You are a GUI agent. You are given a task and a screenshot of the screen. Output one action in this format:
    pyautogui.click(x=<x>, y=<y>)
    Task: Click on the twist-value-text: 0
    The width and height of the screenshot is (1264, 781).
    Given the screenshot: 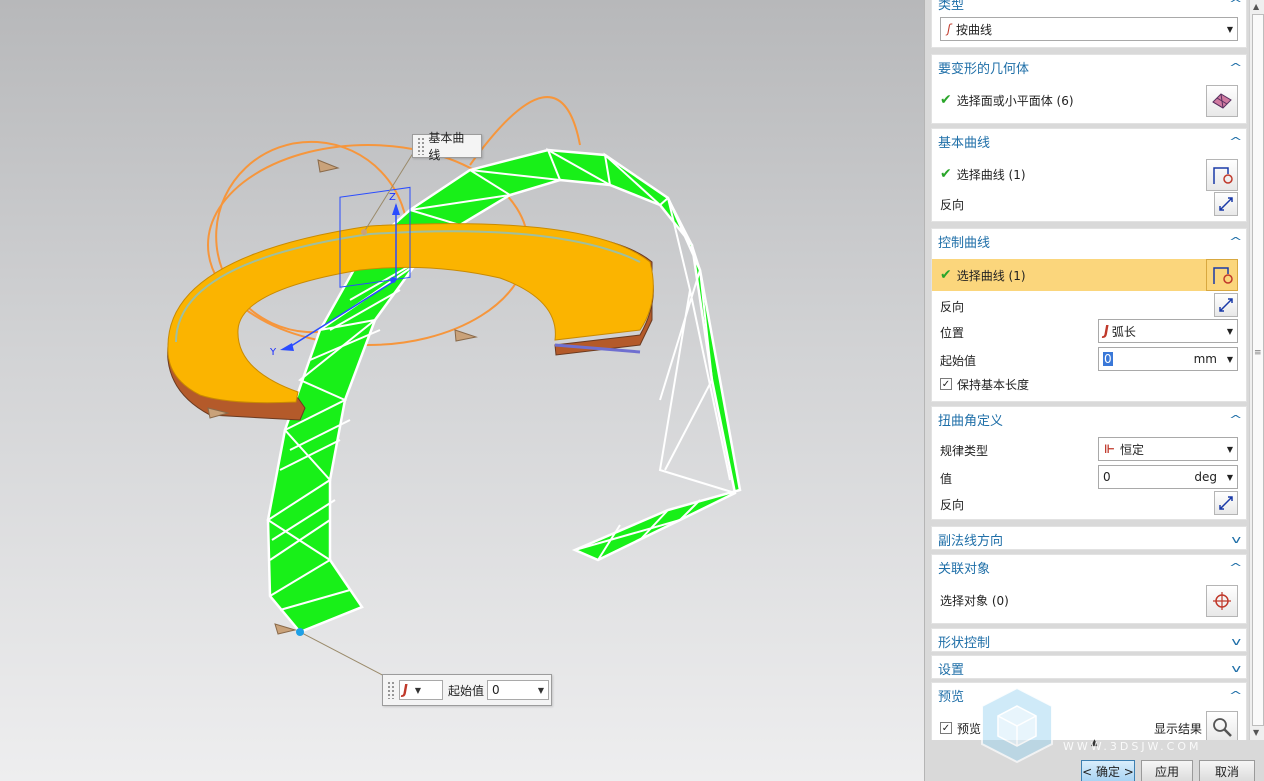 What is the action you would take?
    pyautogui.click(x=1107, y=477)
    